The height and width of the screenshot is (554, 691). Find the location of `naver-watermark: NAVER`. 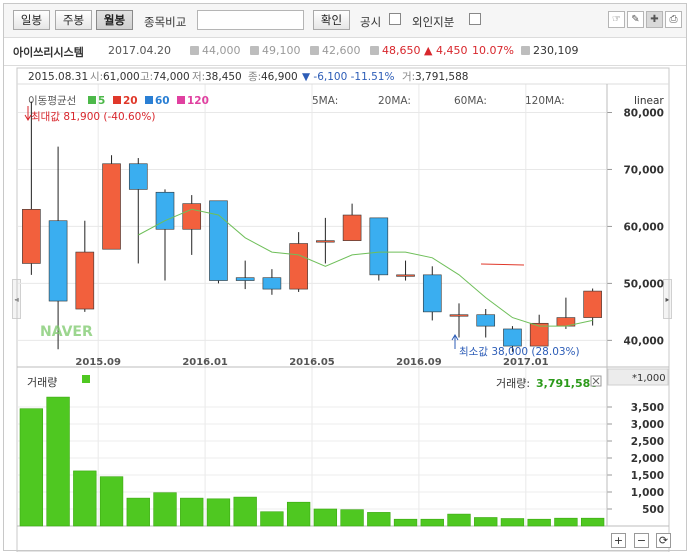

naver-watermark: NAVER is located at coordinates (66, 332).